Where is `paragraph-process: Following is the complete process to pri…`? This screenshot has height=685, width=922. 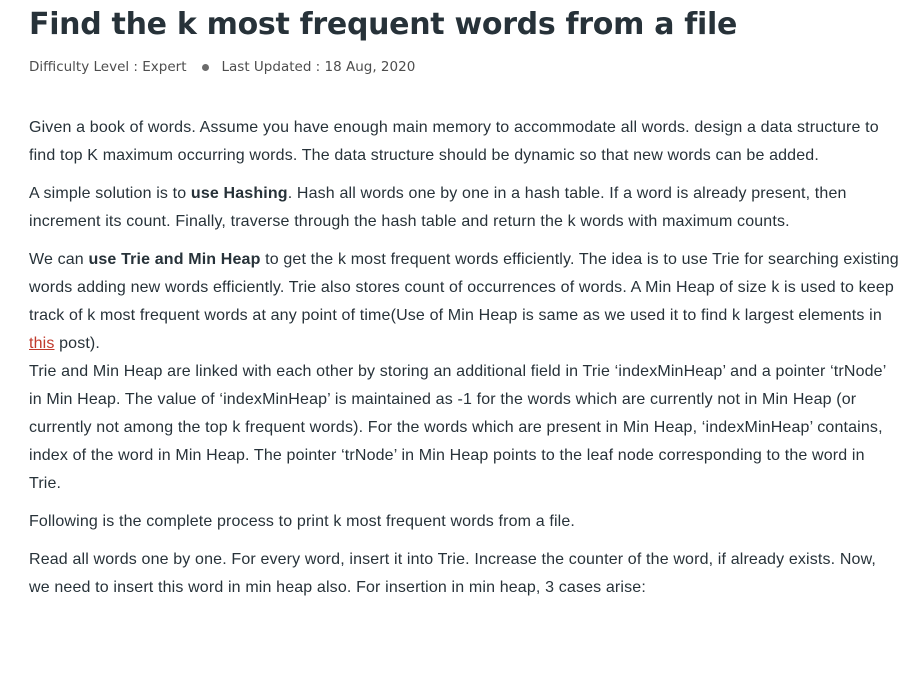
paragraph-process: Following is the complete process to pri… is located at coordinates (302, 521).